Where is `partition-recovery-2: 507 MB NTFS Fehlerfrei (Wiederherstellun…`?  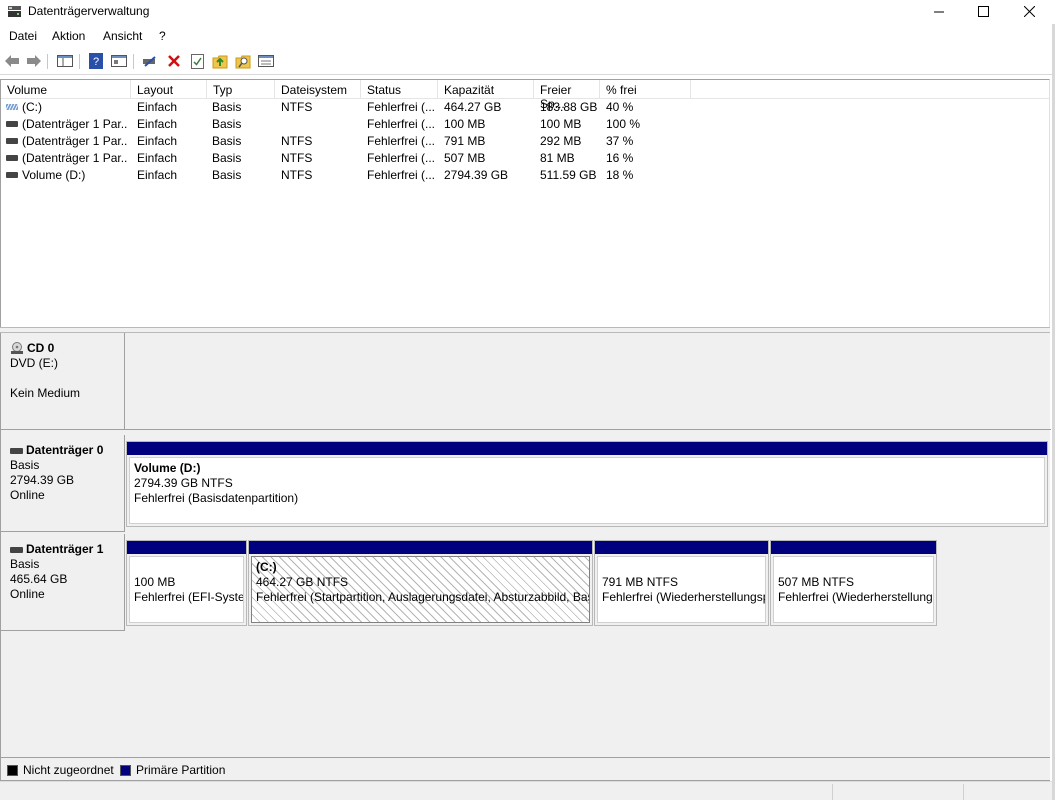 partition-recovery-2: 507 MB NTFS Fehlerfrei (Wiederherstellun… is located at coordinates (853, 583).